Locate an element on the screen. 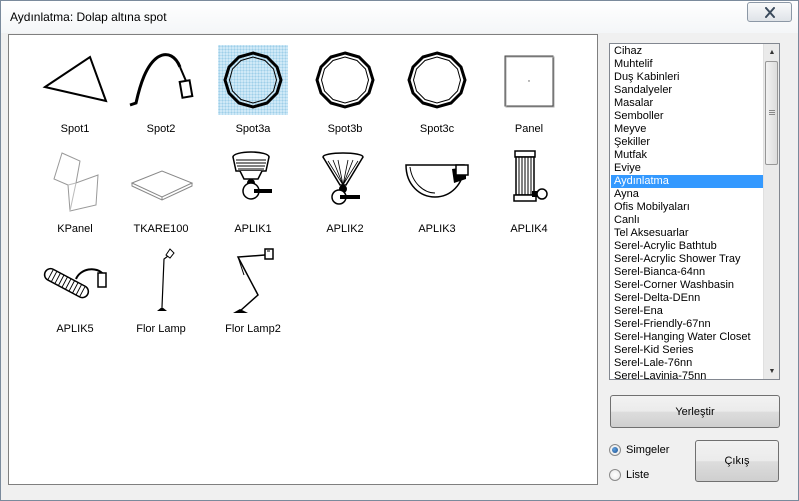 This screenshot has width=799, height=501. symbol-label: Spot3b is located at coordinates (345, 129).